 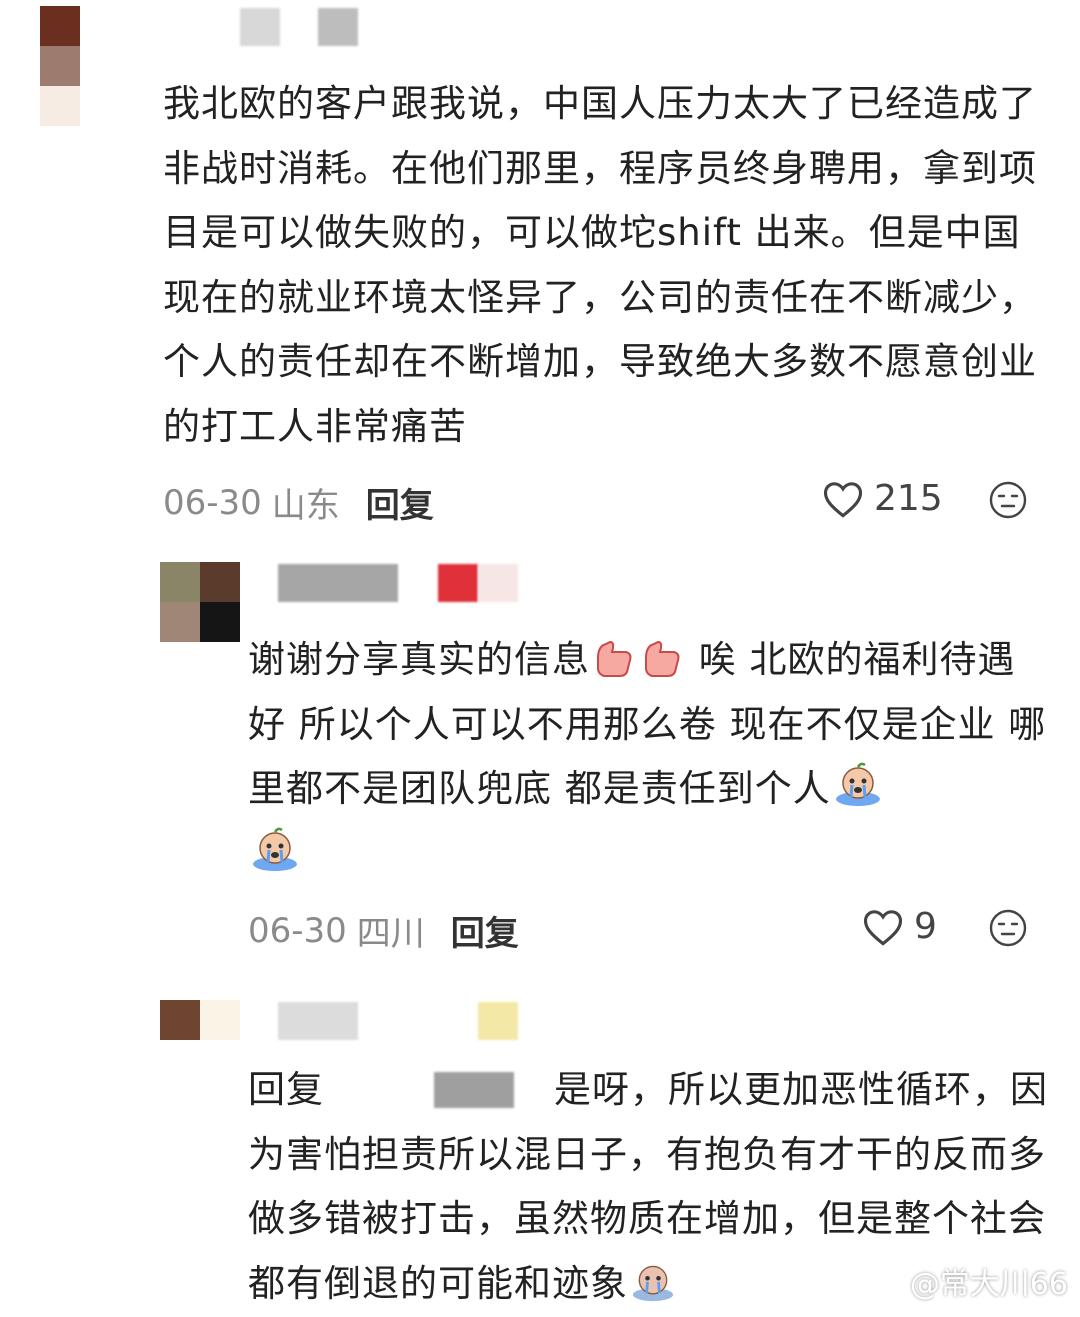 What do you see at coordinates (474, 1090) in the screenshot?
I see `mentioned-user-blurred` at bounding box center [474, 1090].